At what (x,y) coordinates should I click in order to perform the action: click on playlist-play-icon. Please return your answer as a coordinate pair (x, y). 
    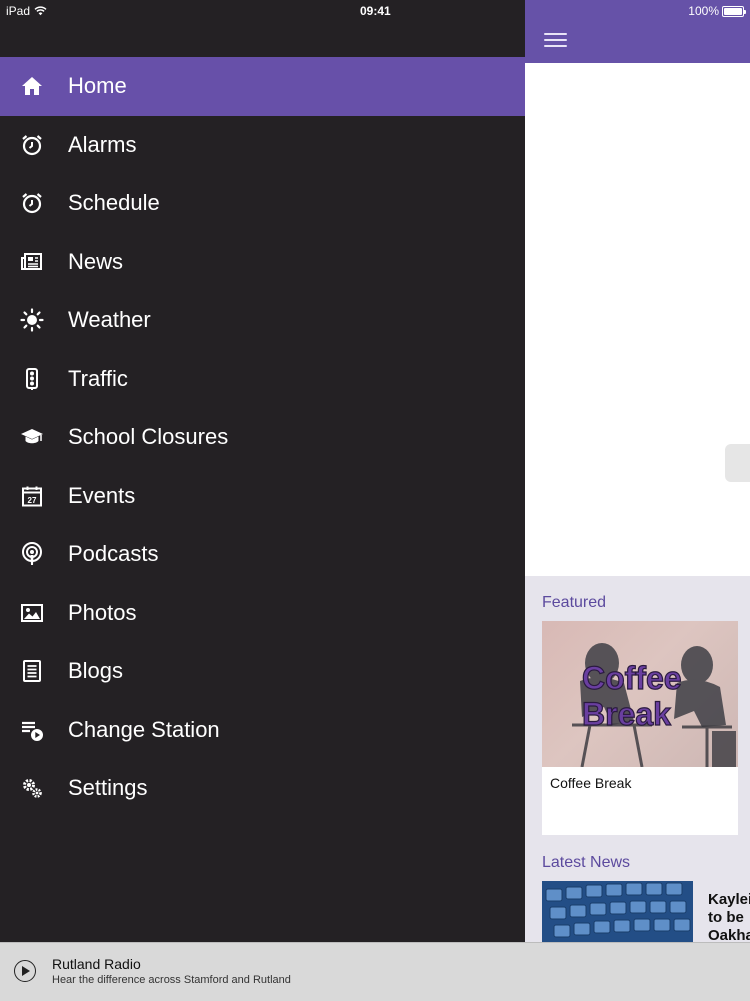
    Looking at the image, I should click on (32, 730).